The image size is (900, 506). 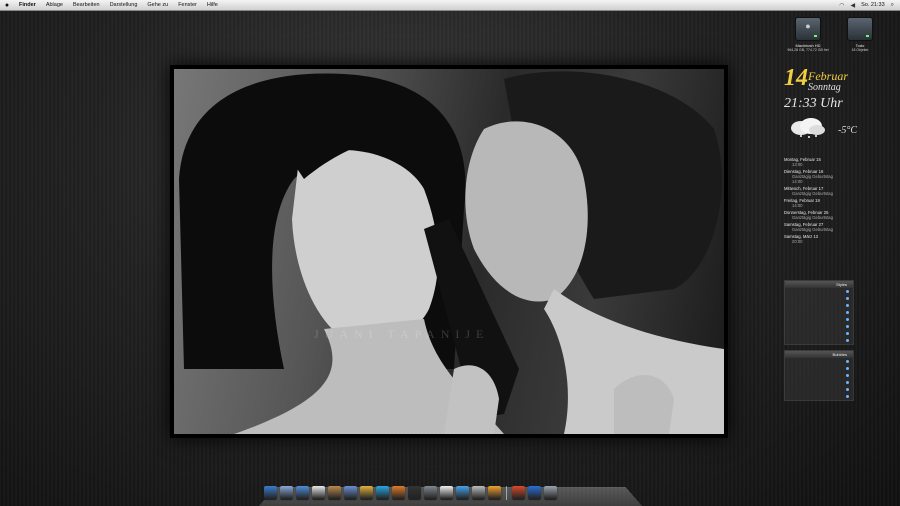 I want to click on list-header: Bubbles, so click(x=819, y=354).